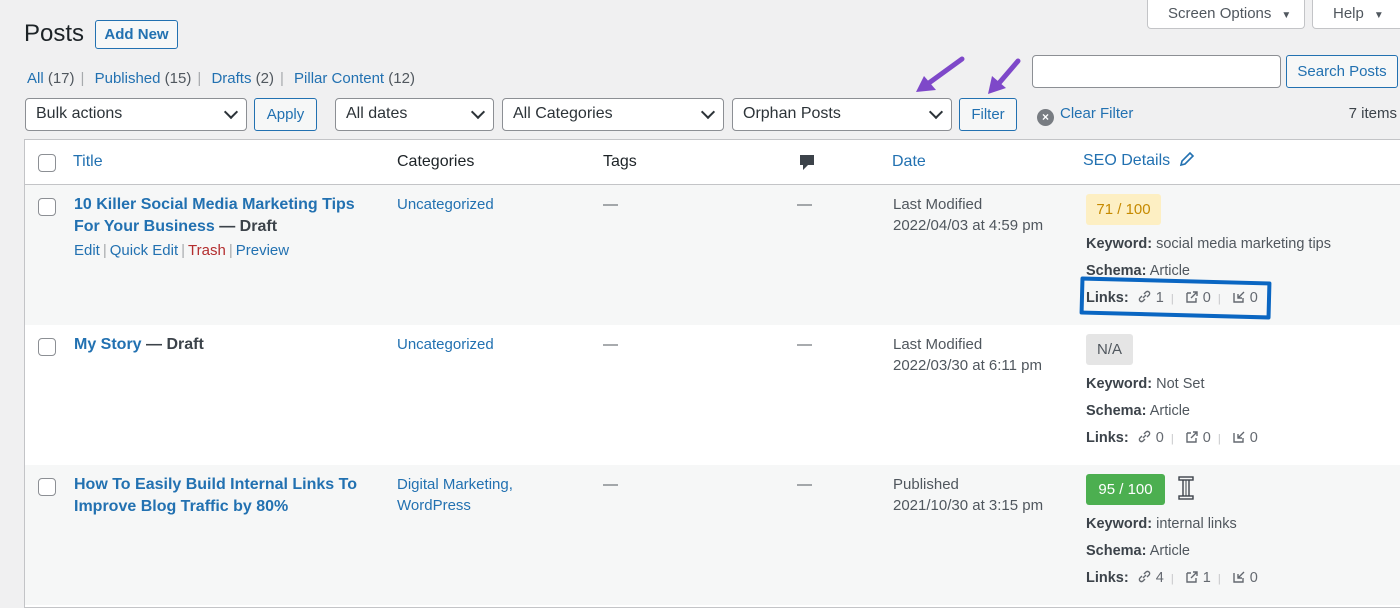  I want to click on clear-filter-link: × Clear Filter, so click(1085, 115).